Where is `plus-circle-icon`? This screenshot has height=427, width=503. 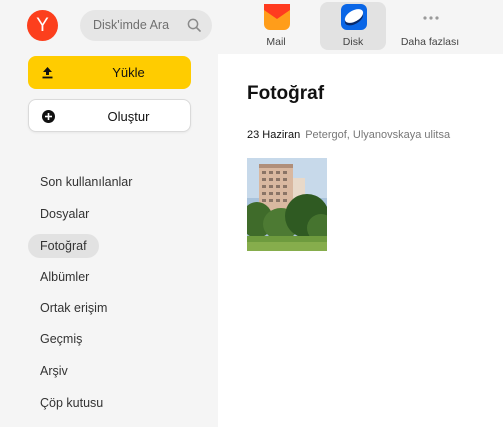
plus-circle-icon is located at coordinates (48, 116).